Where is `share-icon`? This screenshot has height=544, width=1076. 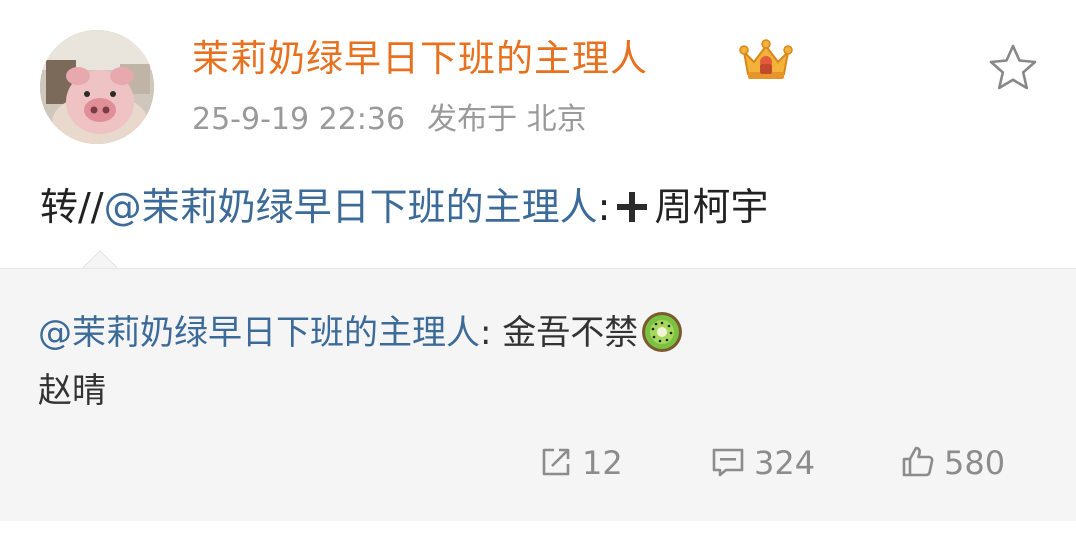
share-icon is located at coordinates (556, 462).